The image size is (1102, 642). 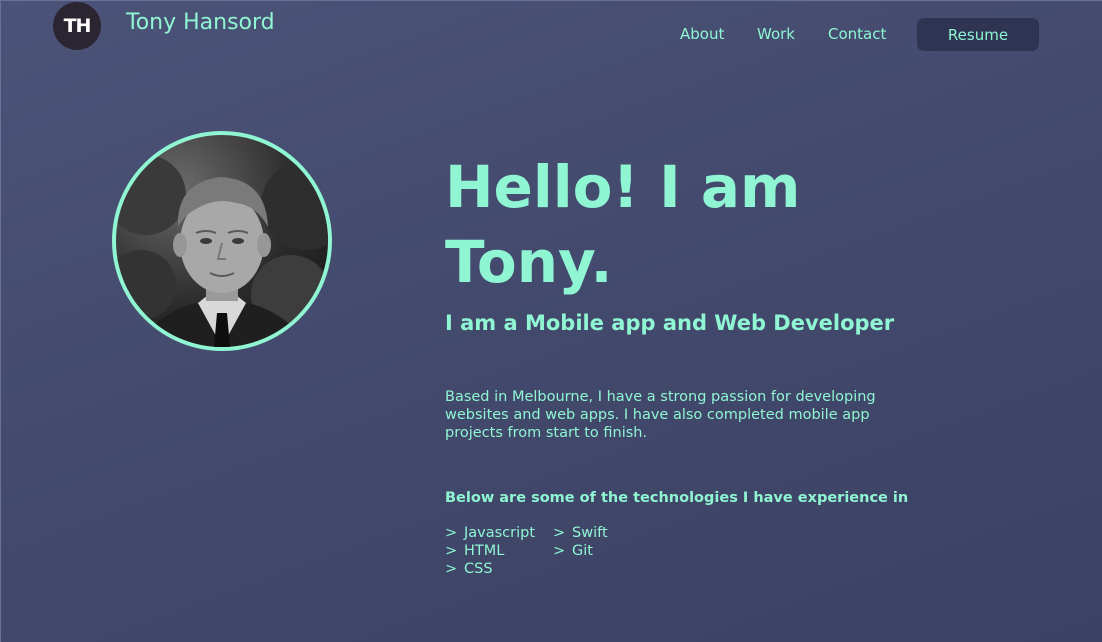 I want to click on tech-label: CSS, so click(x=478, y=569).